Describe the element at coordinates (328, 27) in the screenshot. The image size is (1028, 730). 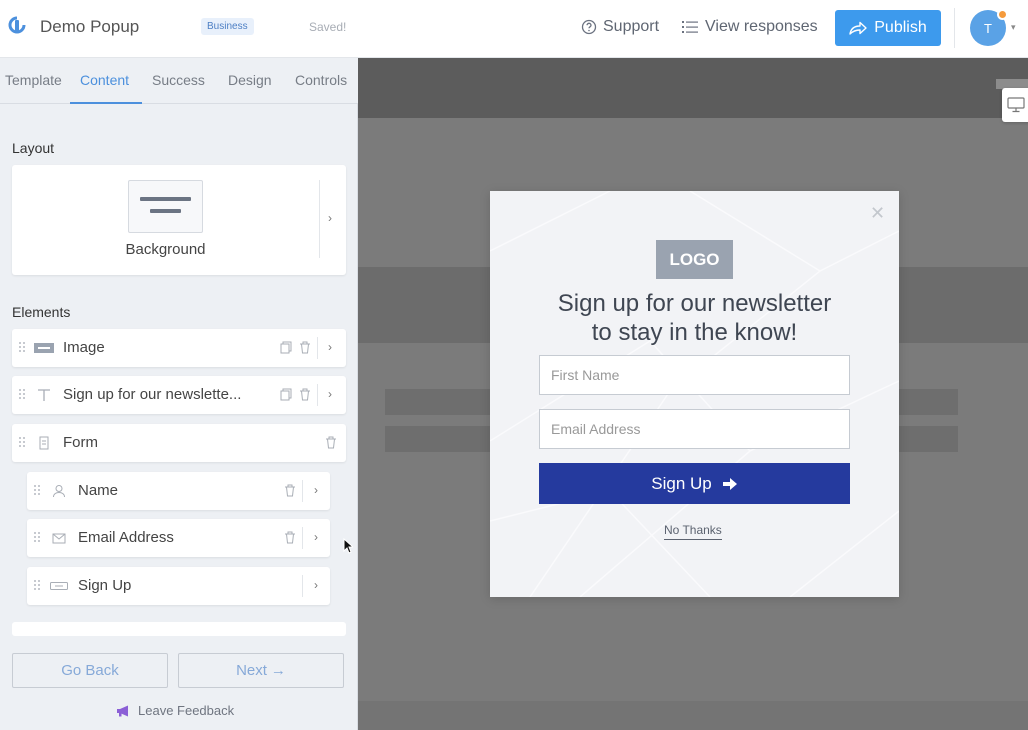
I see `save-status: Saved!` at that location.